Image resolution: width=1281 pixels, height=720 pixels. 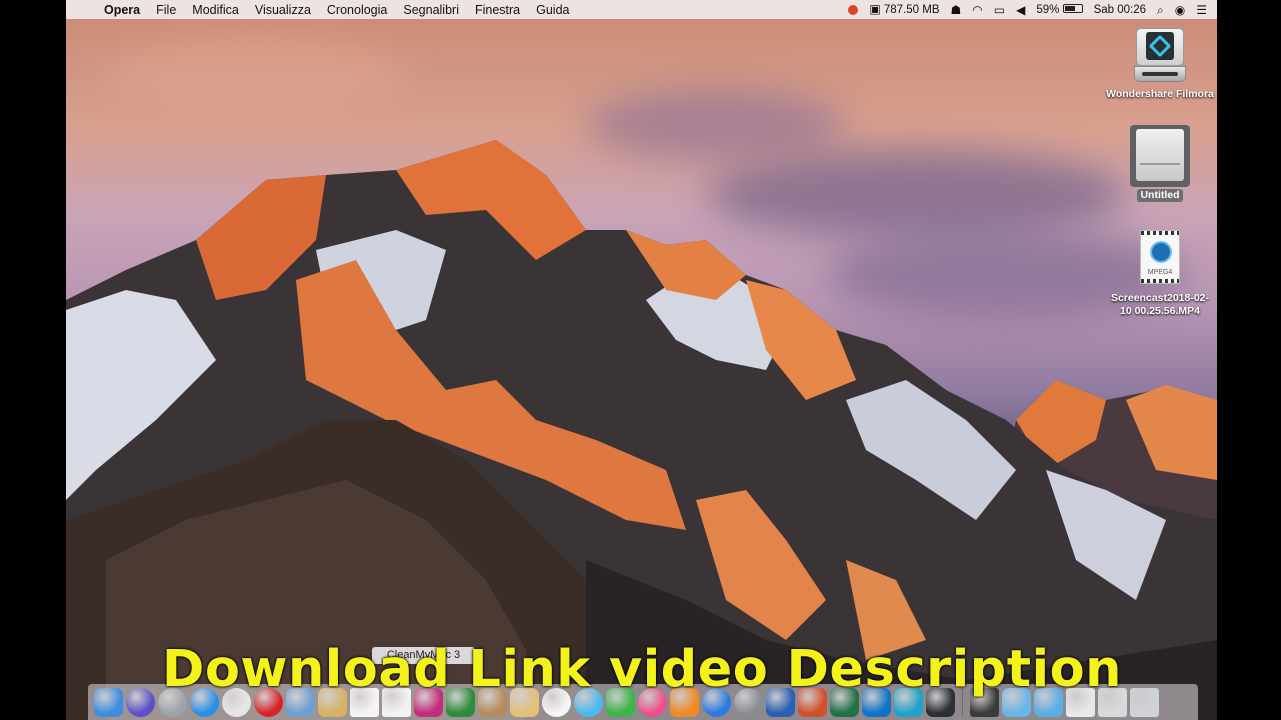 What do you see at coordinates (1120, 10) in the screenshot?
I see `clock: Sab 00:26` at bounding box center [1120, 10].